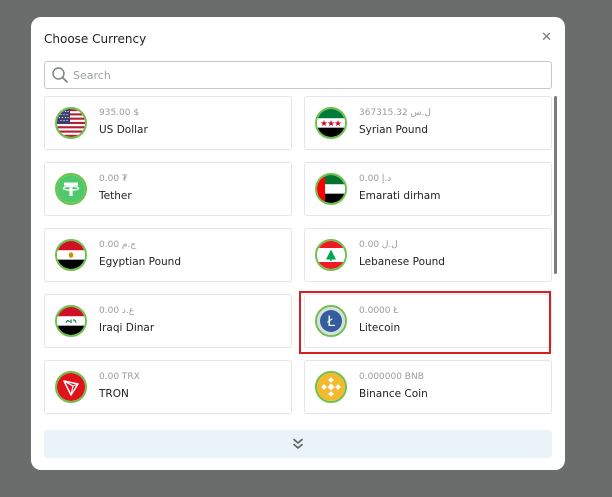 This screenshot has height=497, width=612. I want to click on currency-card-litecoin: Ł 0.0000 Ł Litecoin, so click(428, 321).